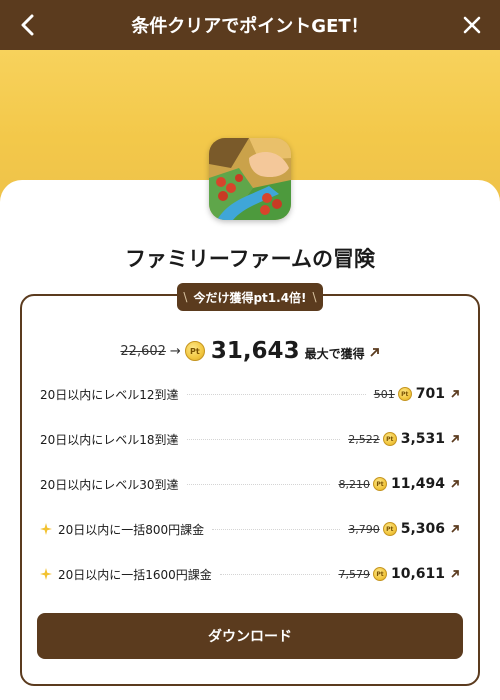 This screenshot has height=700, width=500. I want to click on promo-ribbon: \ 今だけ獲得pt1.4倍! \, so click(250, 297).